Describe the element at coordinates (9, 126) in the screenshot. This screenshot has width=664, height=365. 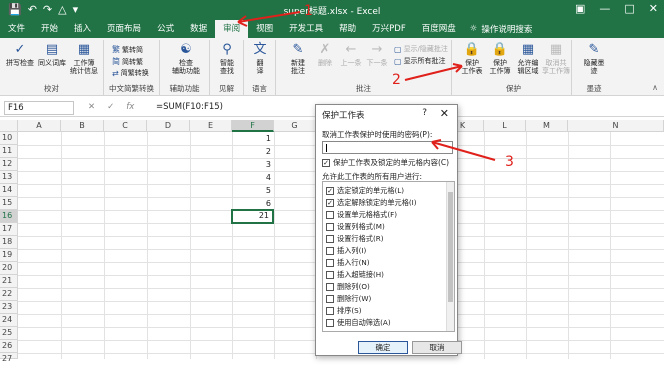
I see `select-all-corner` at that location.